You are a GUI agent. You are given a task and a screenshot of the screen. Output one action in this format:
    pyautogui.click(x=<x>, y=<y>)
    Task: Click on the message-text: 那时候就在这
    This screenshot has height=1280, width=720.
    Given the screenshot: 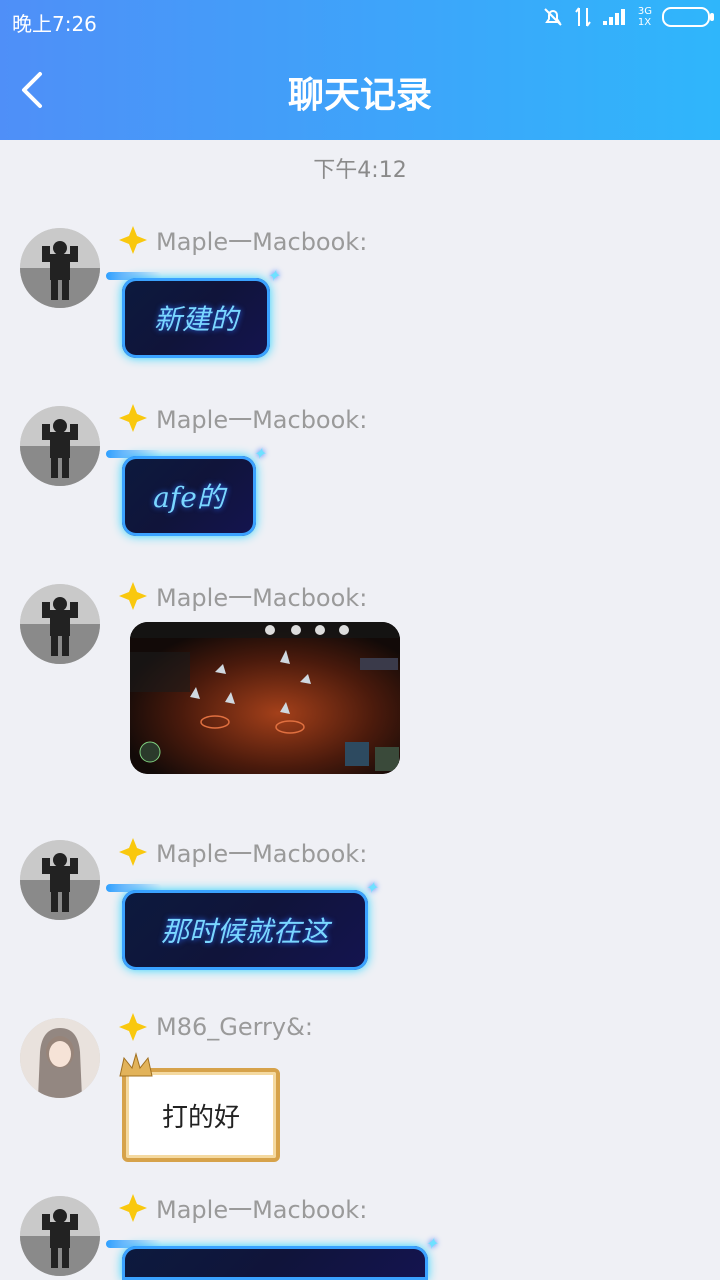 What is the action you would take?
    pyautogui.click(x=244, y=931)
    